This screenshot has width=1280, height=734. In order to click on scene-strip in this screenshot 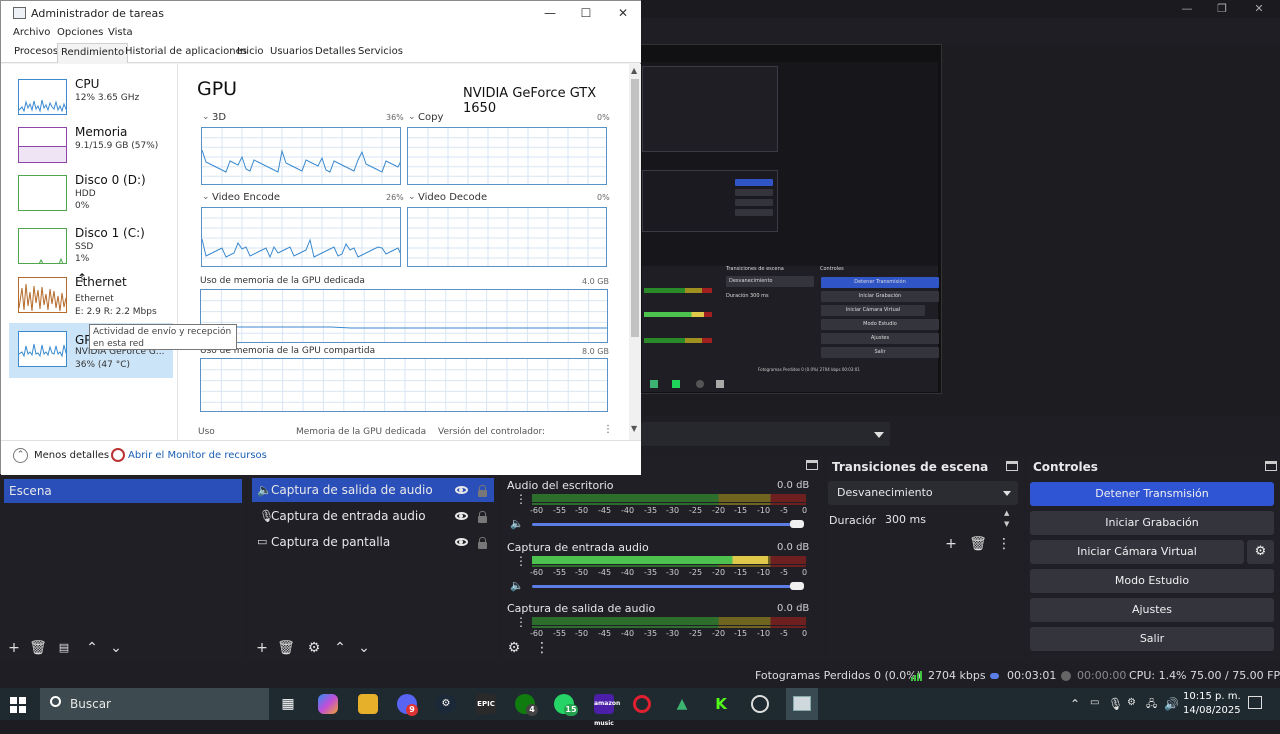, I will do `click(765, 434)`.